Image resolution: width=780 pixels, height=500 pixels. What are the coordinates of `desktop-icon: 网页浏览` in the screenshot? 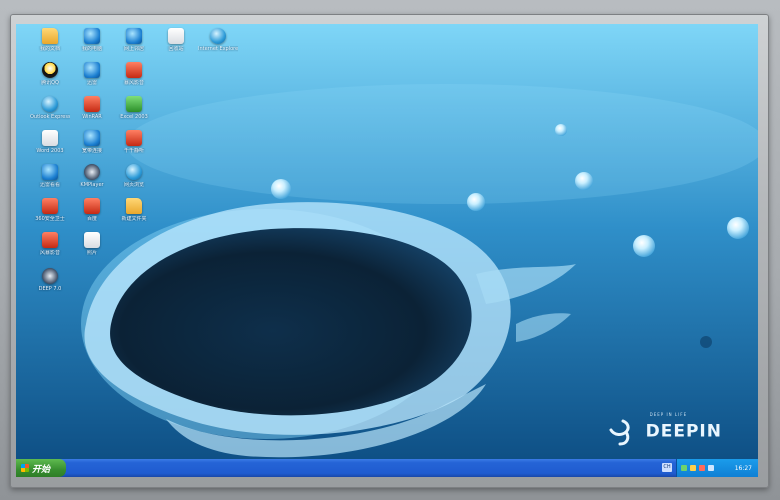 It's located at (134, 176).